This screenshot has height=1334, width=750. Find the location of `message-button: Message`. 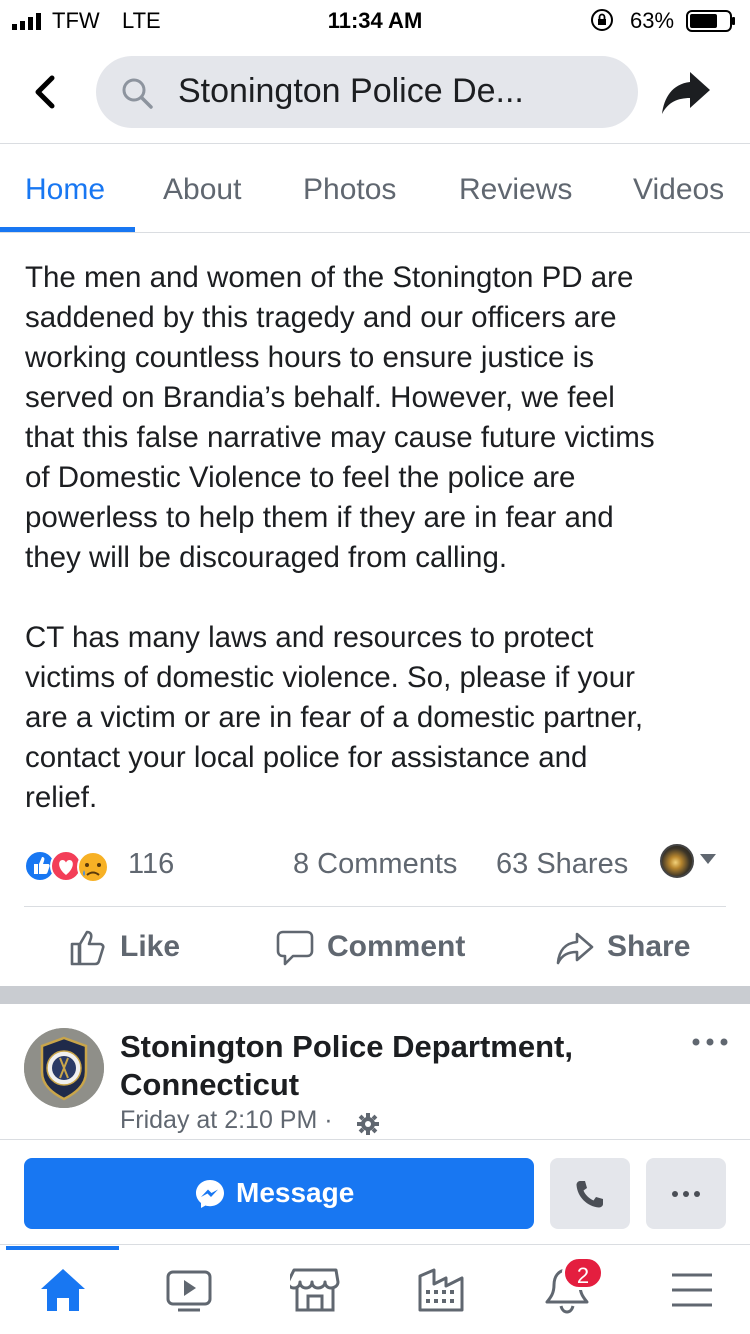

message-button: Message is located at coordinates (279, 1193).